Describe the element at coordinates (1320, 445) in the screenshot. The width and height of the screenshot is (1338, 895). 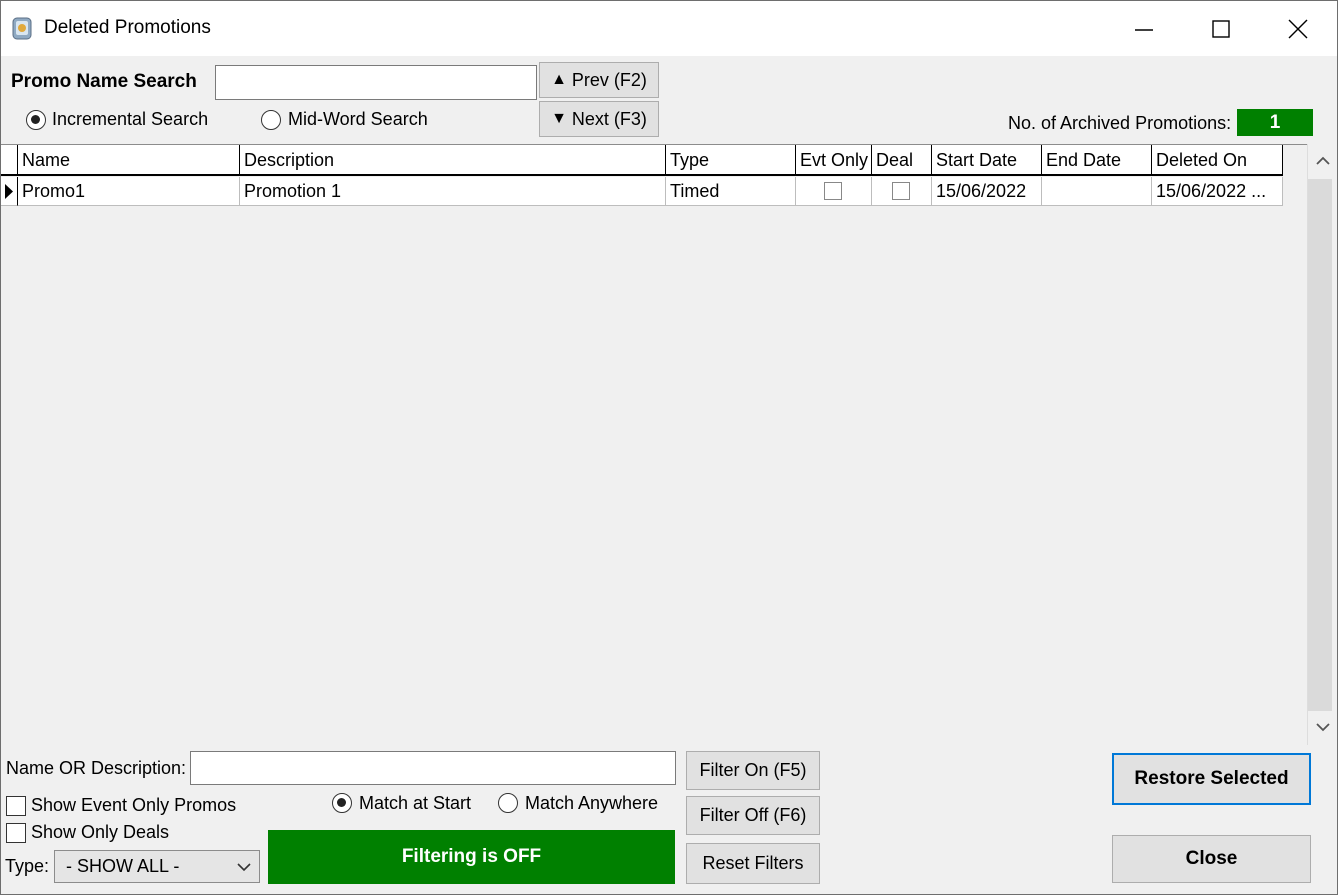
I see `scrollbar-thumb` at that location.